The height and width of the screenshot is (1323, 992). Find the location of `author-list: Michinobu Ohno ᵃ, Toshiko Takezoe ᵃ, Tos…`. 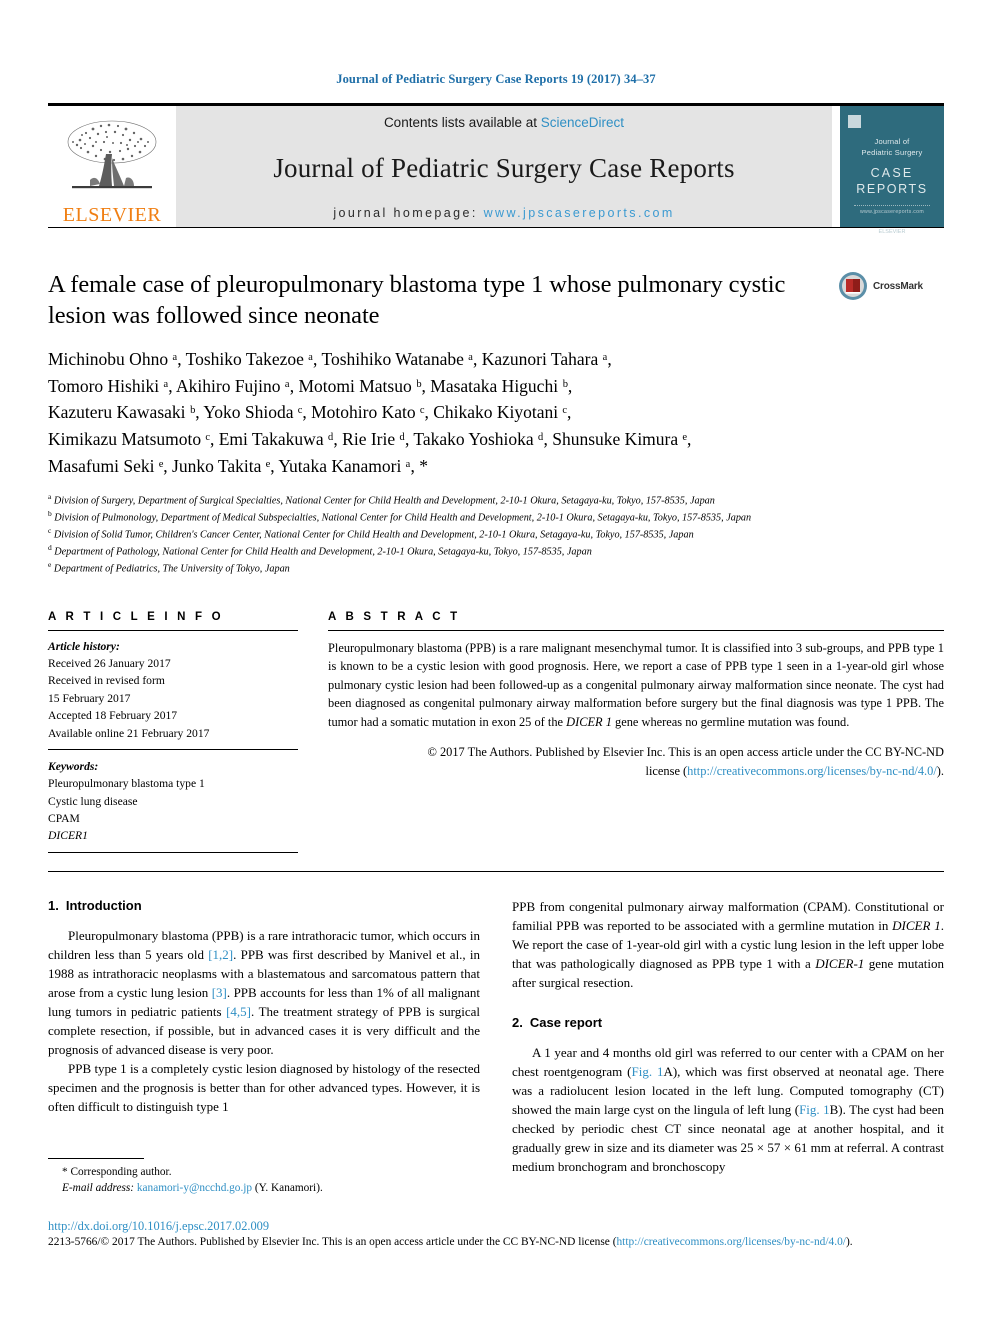

author-list: Michinobu Ohno ᵃ, Toshiko Takezoe ᵃ, Tos… is located at coordinates (448, 412).